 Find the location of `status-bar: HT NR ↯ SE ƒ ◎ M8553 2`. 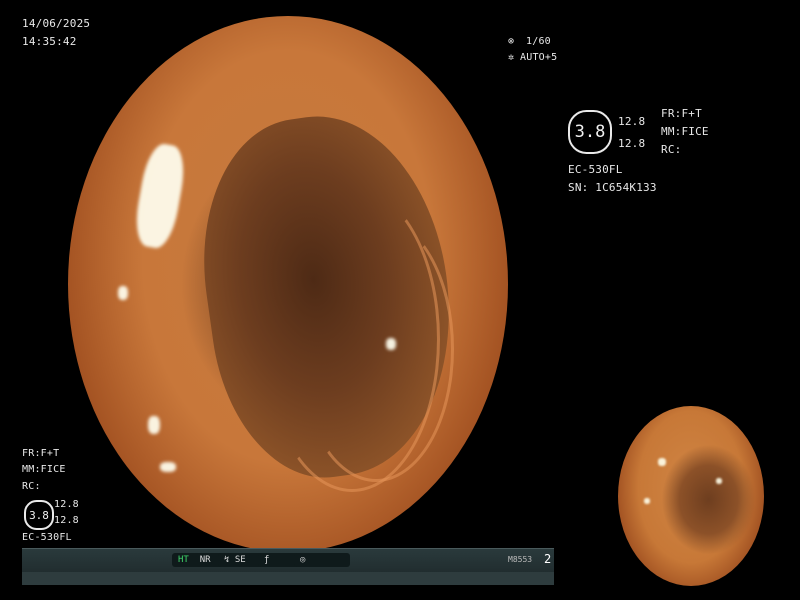

status-bar: HT NR ↯ SE ƒ ◎ M8553 2 is located at coordinates (288, 566).